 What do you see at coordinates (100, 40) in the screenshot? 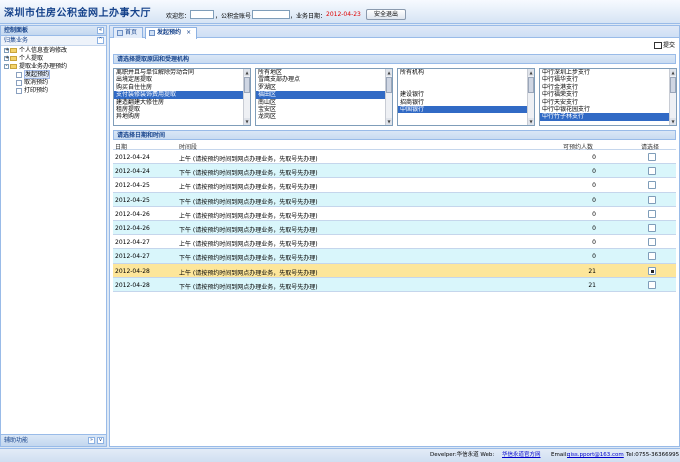
I see `chevron-up-icon: ^` at bounding box center [100, 40].